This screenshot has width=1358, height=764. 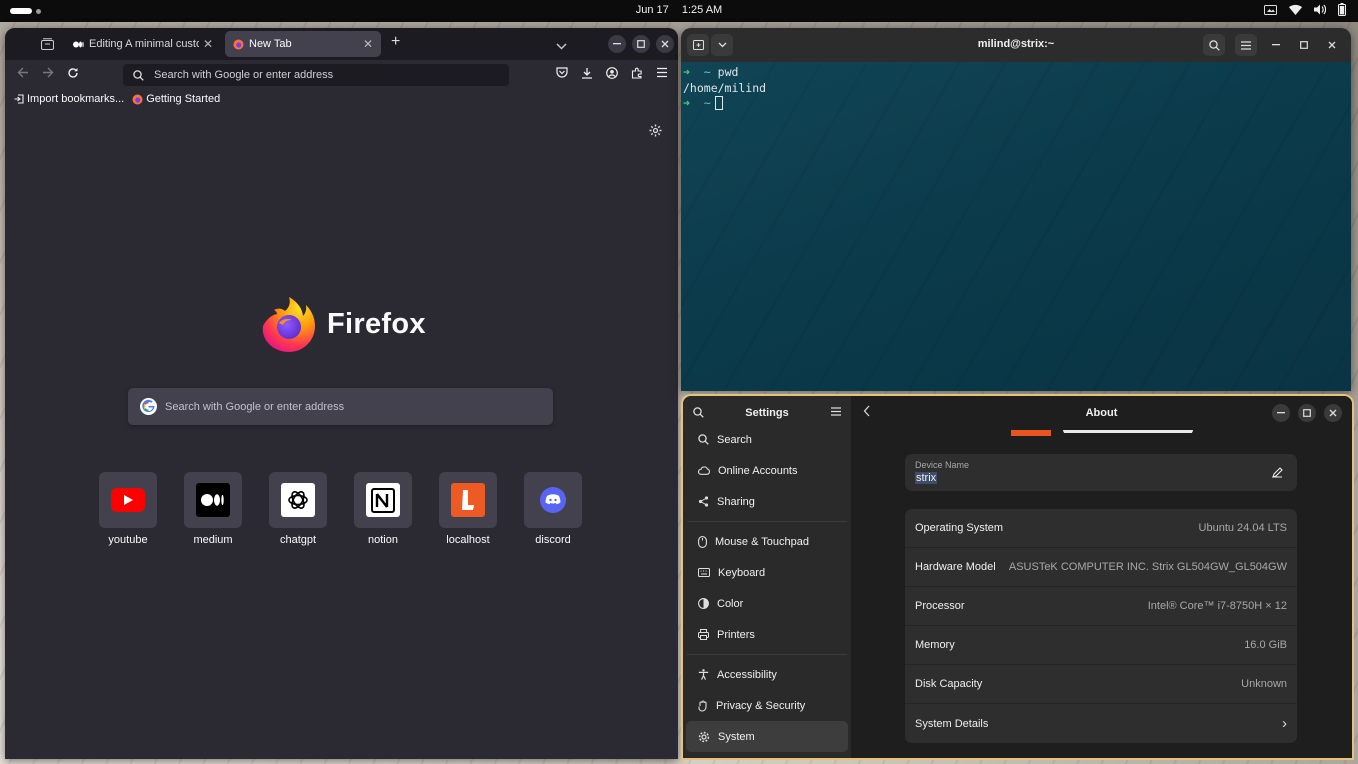 I want to click on top-bar: Jun 17 1:25 AM, so click(x=679, y=11).